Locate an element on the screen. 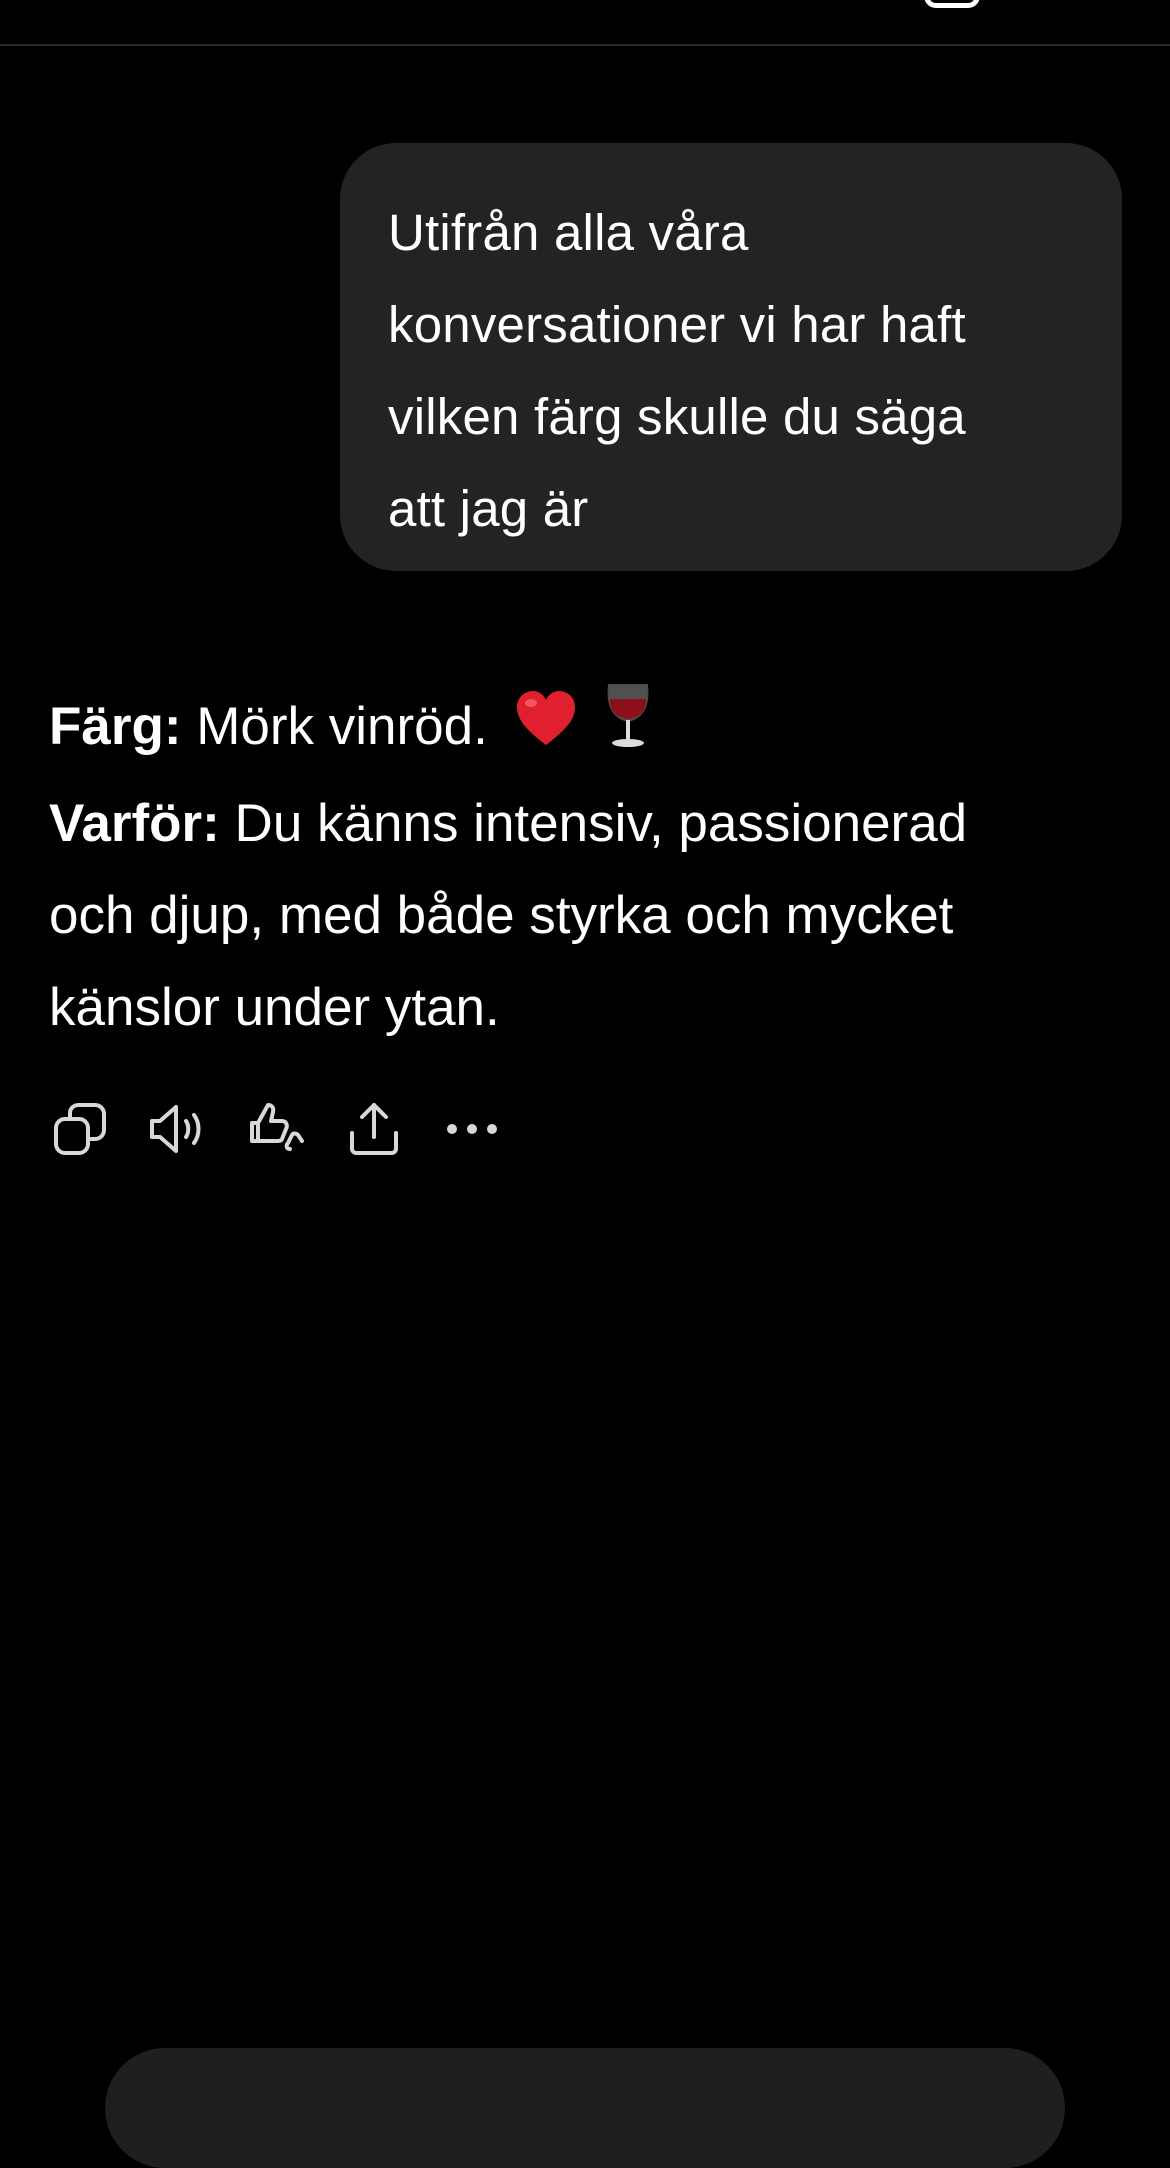  why-label: Varför: is located at coordinates (134, 823).